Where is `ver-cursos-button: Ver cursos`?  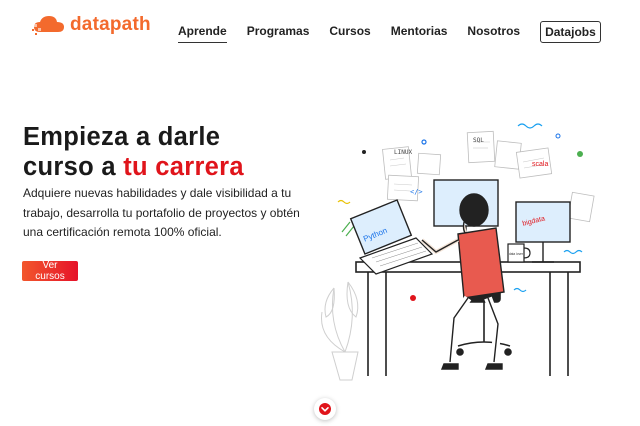 ver-cursos-button: Ver cursos is located at coordinates (50, 271).